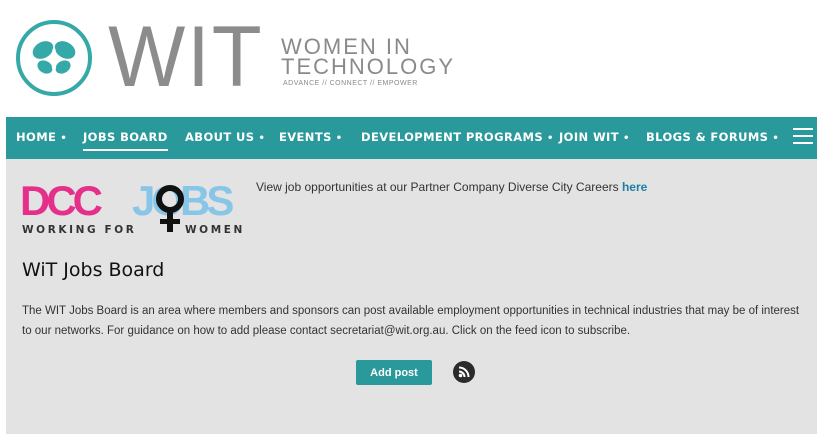 This screenshot has height=434, width=817. Describe the element at coordinates (803, 137) in the screenshot. I see `hamburger-icon` at that location.